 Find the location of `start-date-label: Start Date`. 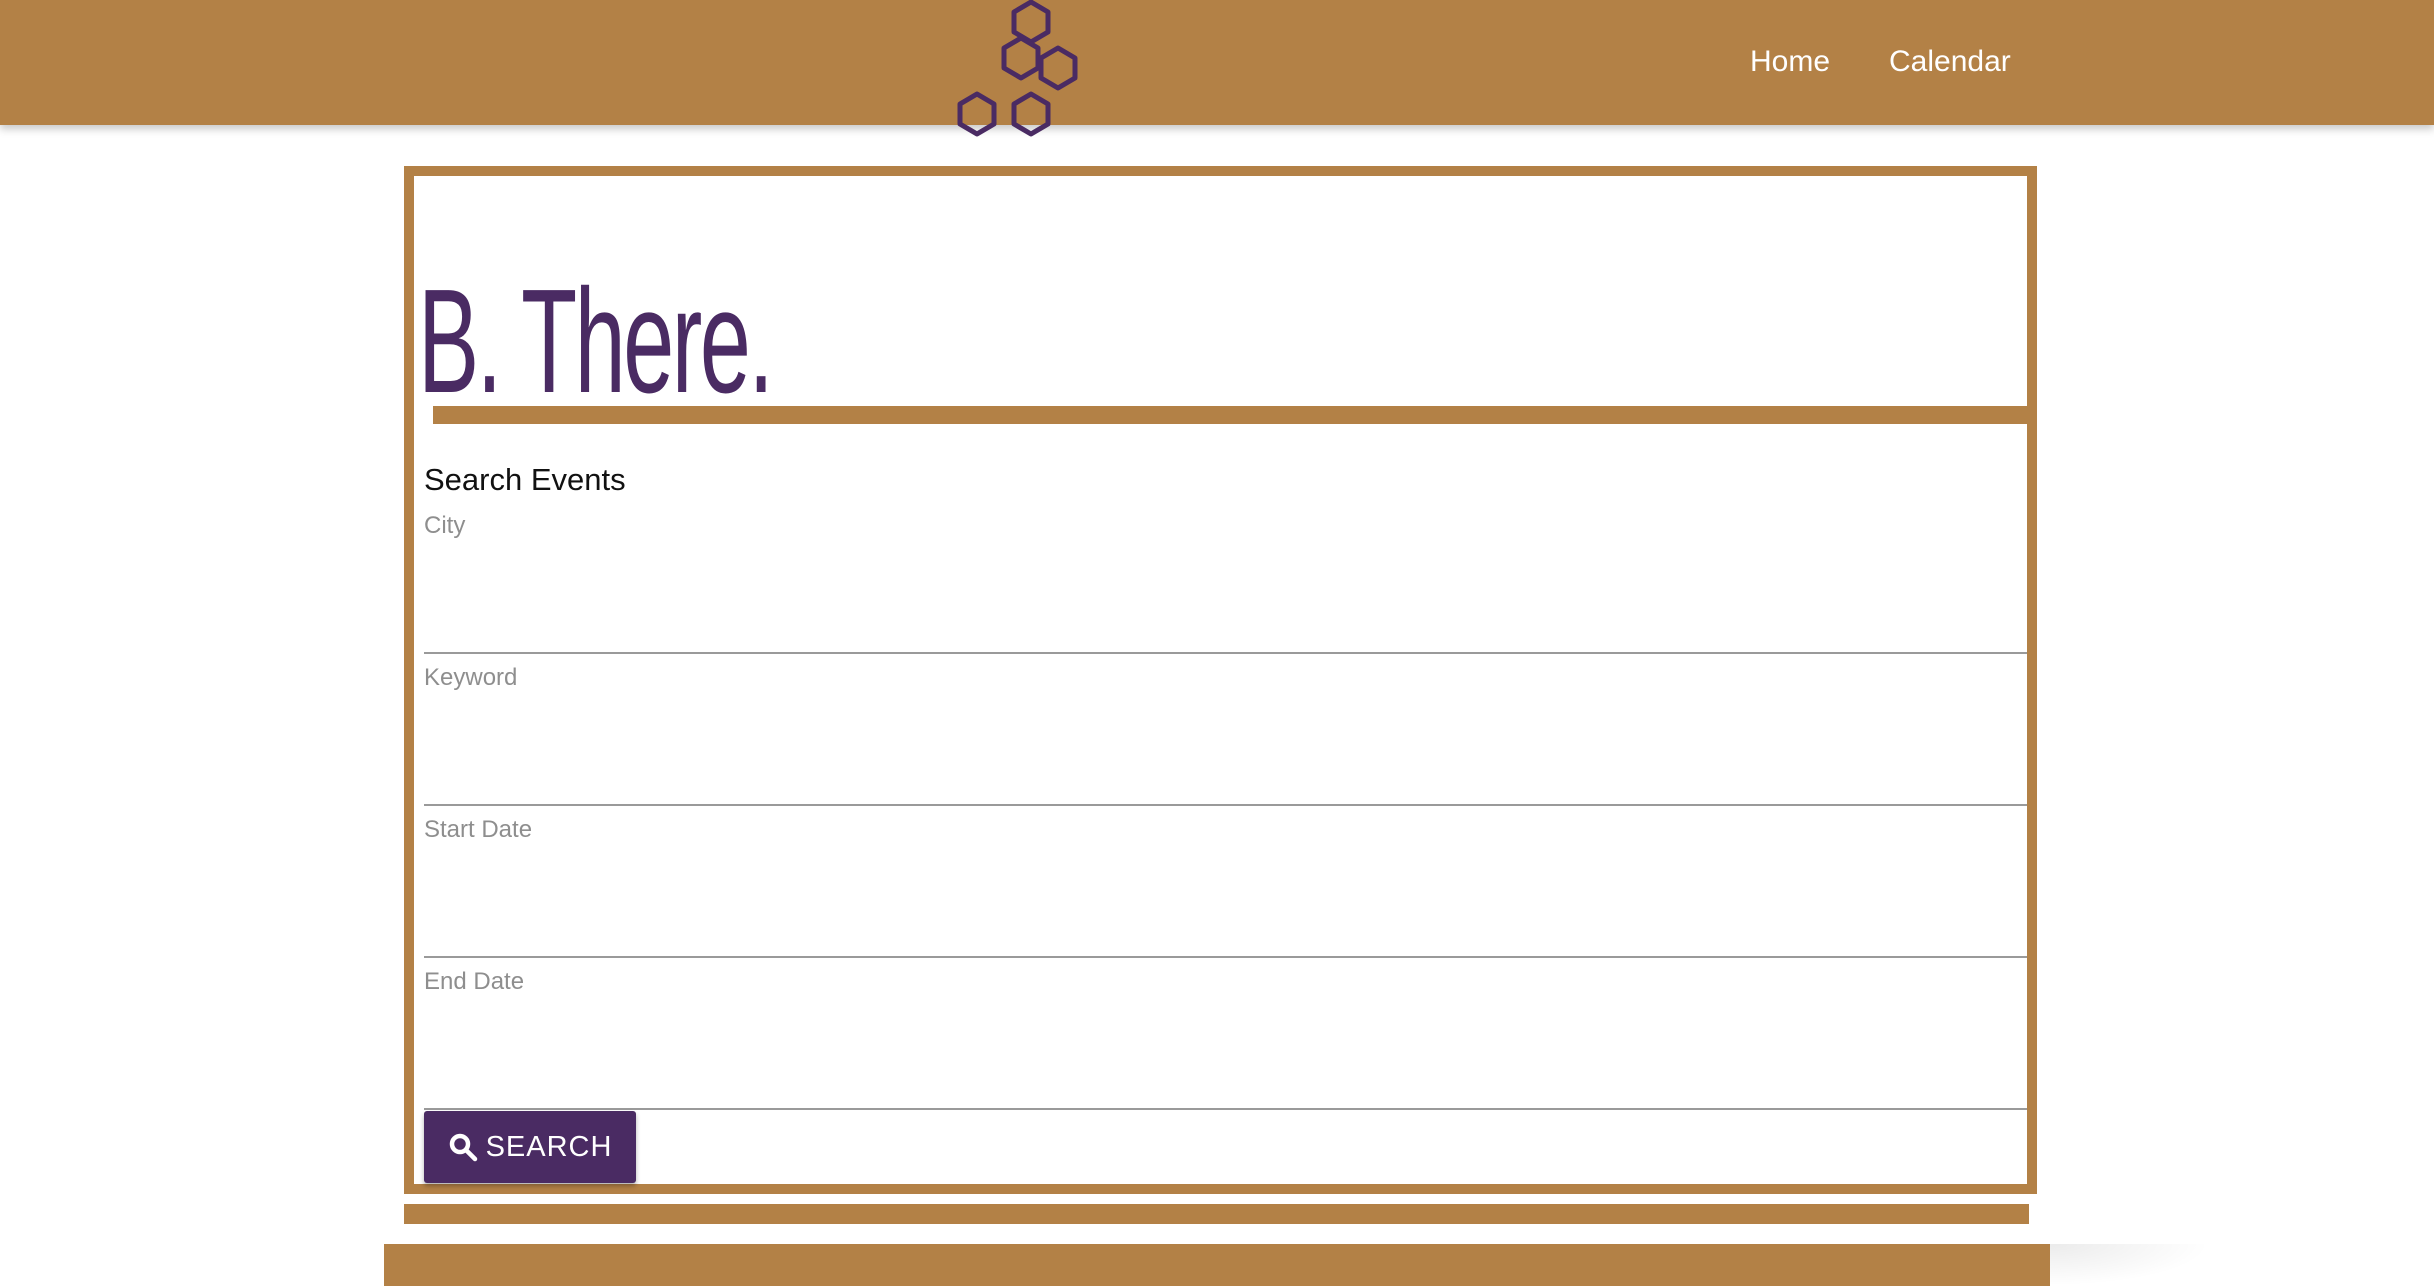

start-date-label: Start Date is located at coordinates (478, 829).